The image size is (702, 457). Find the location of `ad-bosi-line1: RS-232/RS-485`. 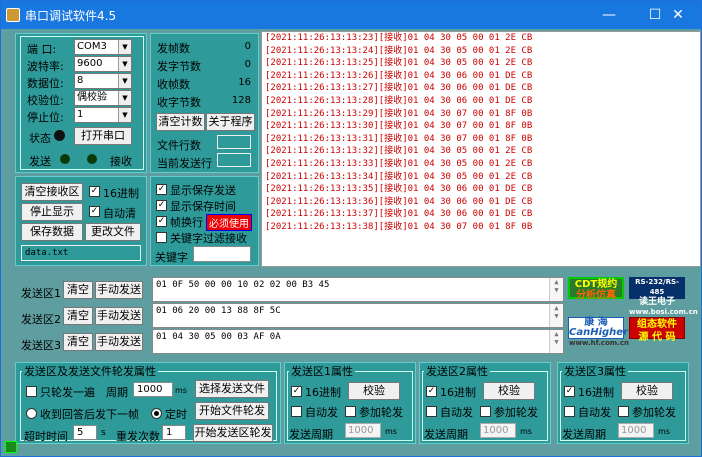

ad-bosi-line1: RS-232/RS-485 is located at coordinates (657, 287).